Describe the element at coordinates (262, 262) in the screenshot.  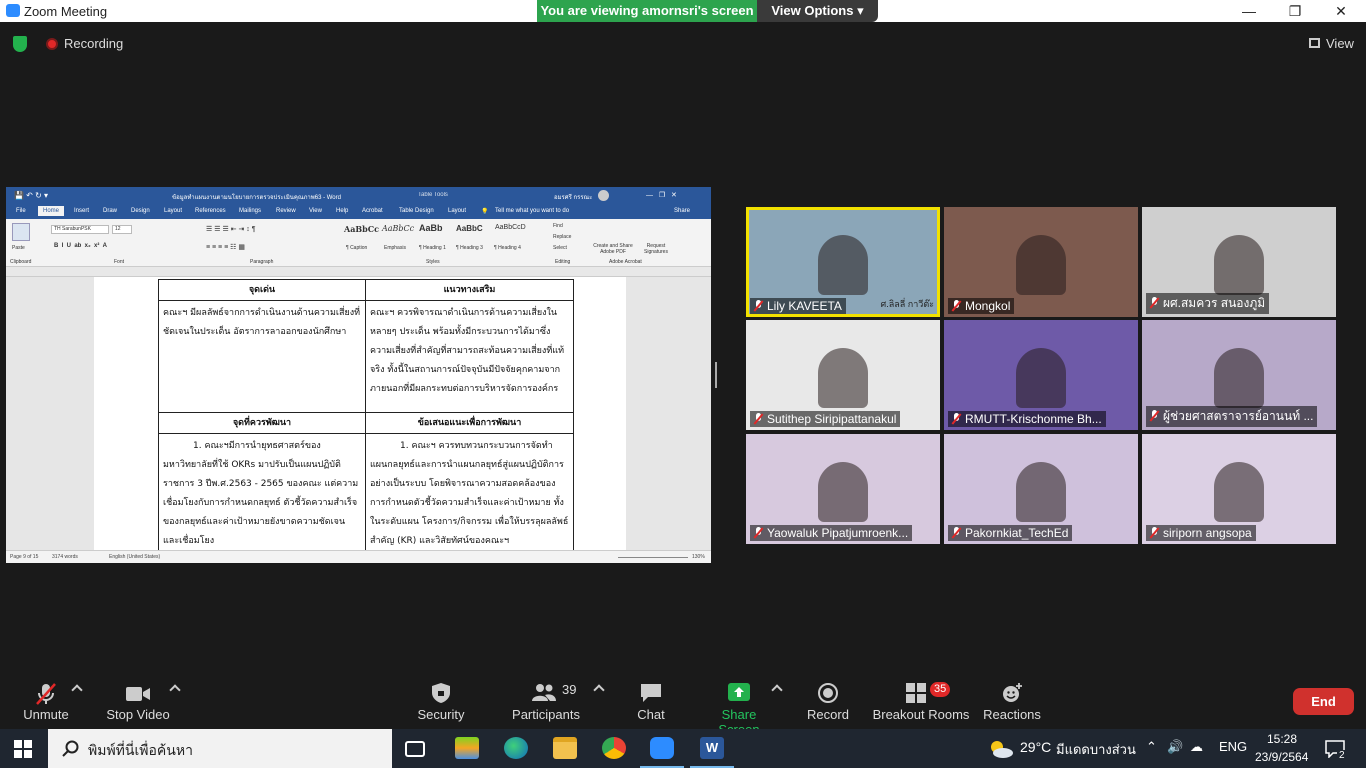
I see `group-paragraph: Paragraph` at that location.